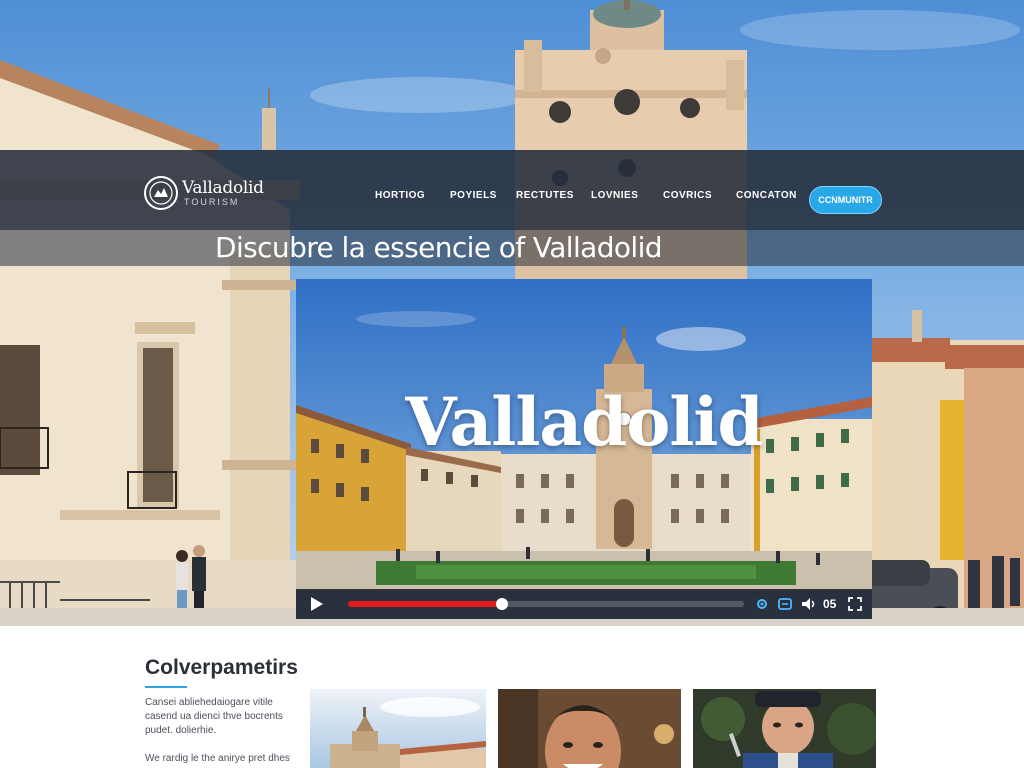  What do you see at coordinates (809, 604) in the screenshot?
I see `volume-icon` at bounding box center [809, 604].